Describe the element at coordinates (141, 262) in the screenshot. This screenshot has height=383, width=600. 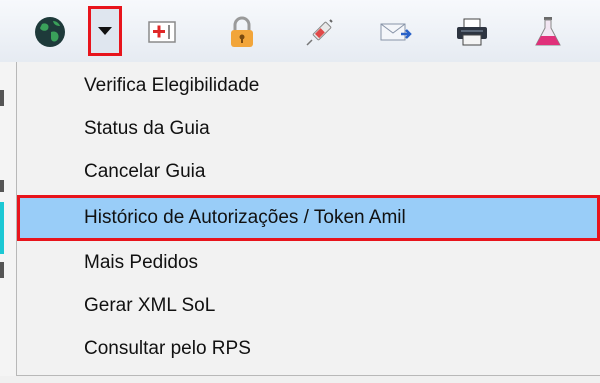
I see `menu-item-label: Mais Pedidos` at that location.